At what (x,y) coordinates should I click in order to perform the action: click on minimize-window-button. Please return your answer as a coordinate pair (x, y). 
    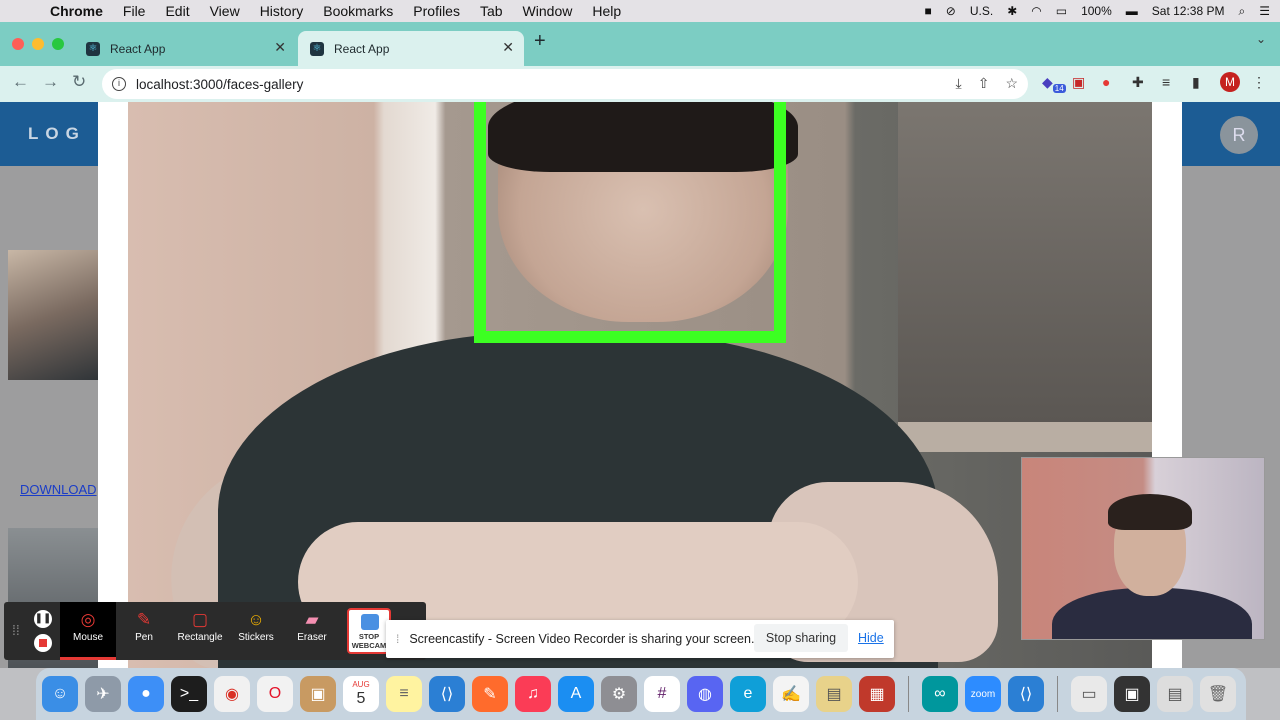
    Looking at the image, I should click on (38, 44).